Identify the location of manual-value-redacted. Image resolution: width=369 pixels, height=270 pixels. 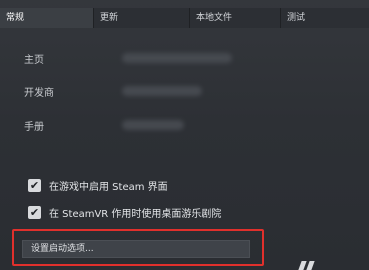
(153, 125).